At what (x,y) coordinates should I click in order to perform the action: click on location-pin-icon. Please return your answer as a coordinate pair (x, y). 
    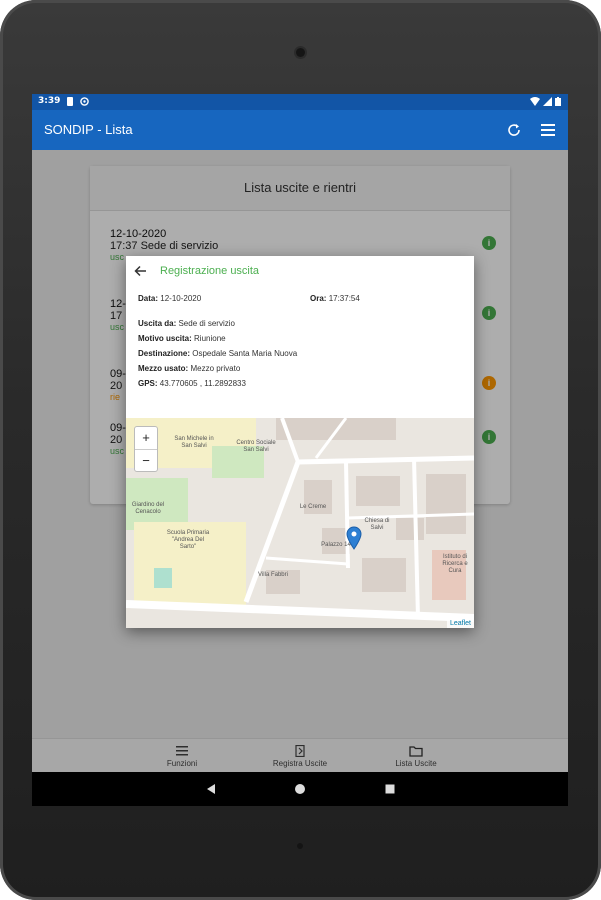
    Looking at the image, I should click on (354, 538).